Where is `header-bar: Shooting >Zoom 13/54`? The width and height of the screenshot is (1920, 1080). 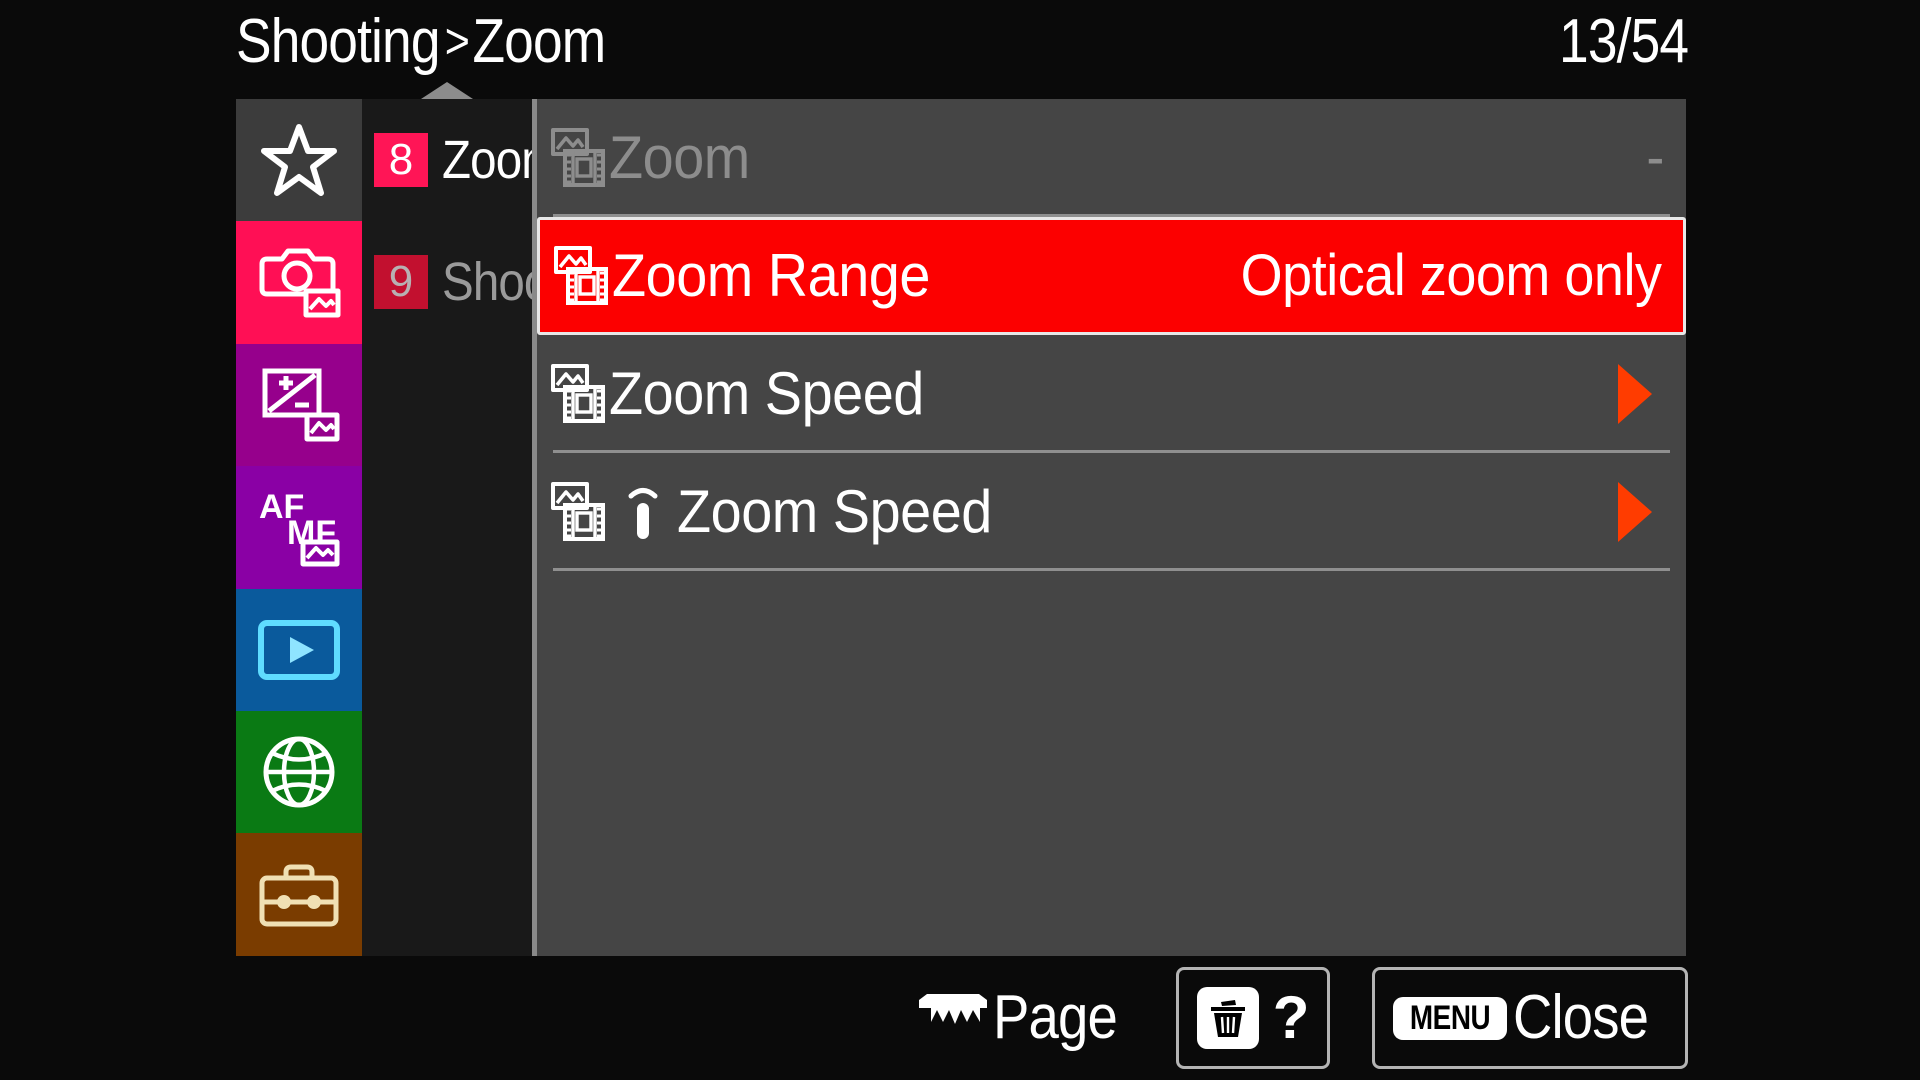 header-bar: Shooting >Zoom 13/54 is located at coordinates (960, 49).